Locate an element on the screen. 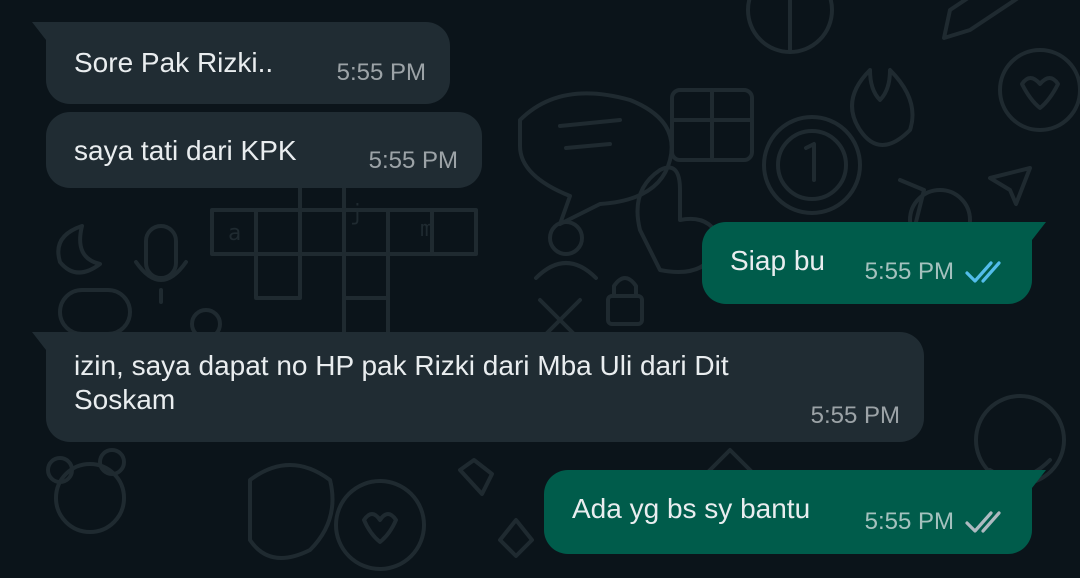 The width and height of the screenshot is (1080, 578). svg-text: m is located at coordinates (426, 229).